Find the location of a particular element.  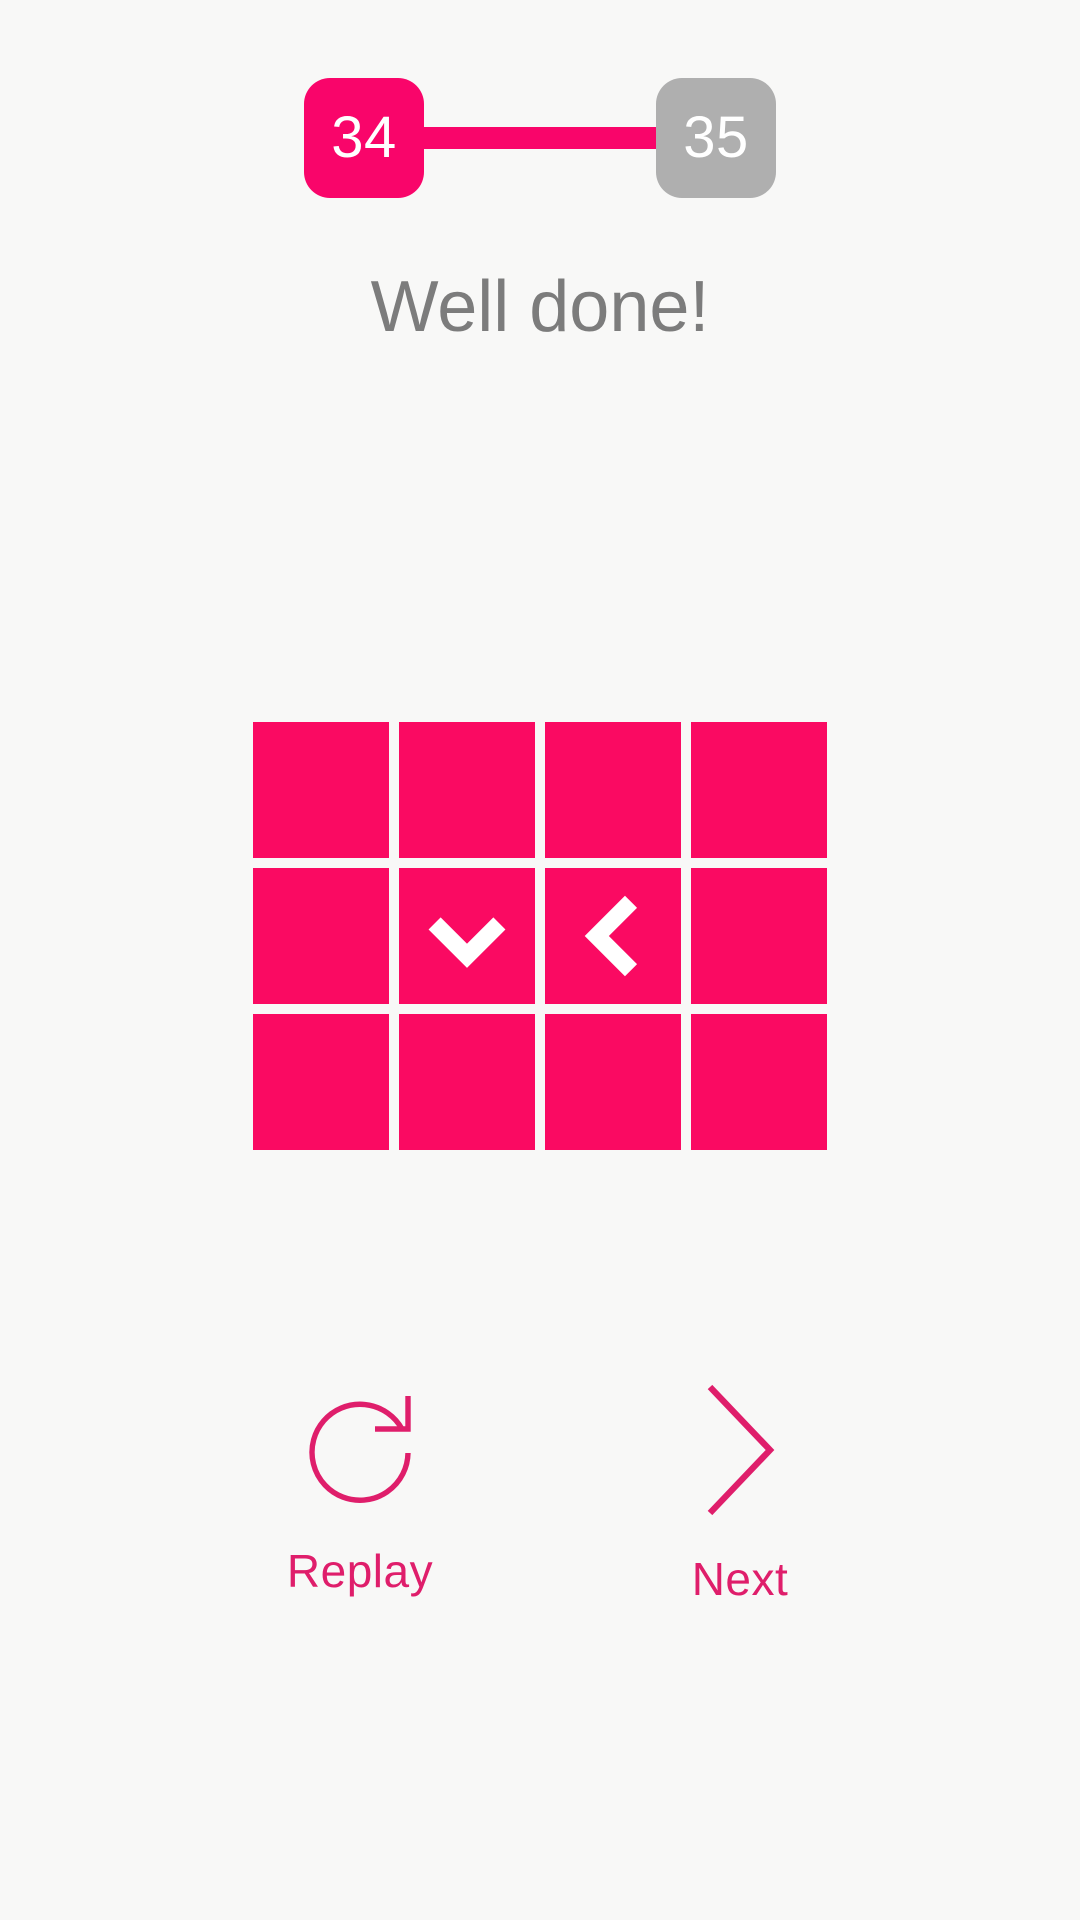

replay-circular-arrow-icon is located at coordinates (360, 1450).